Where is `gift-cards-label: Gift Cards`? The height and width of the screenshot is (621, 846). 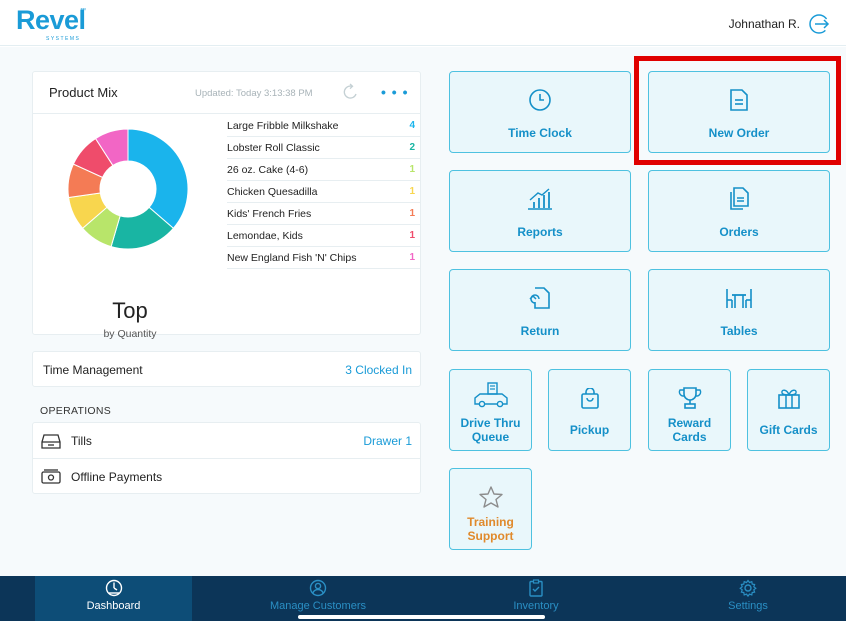
gift-cards-label: Gift Cards is located at coordinates (788, 430).